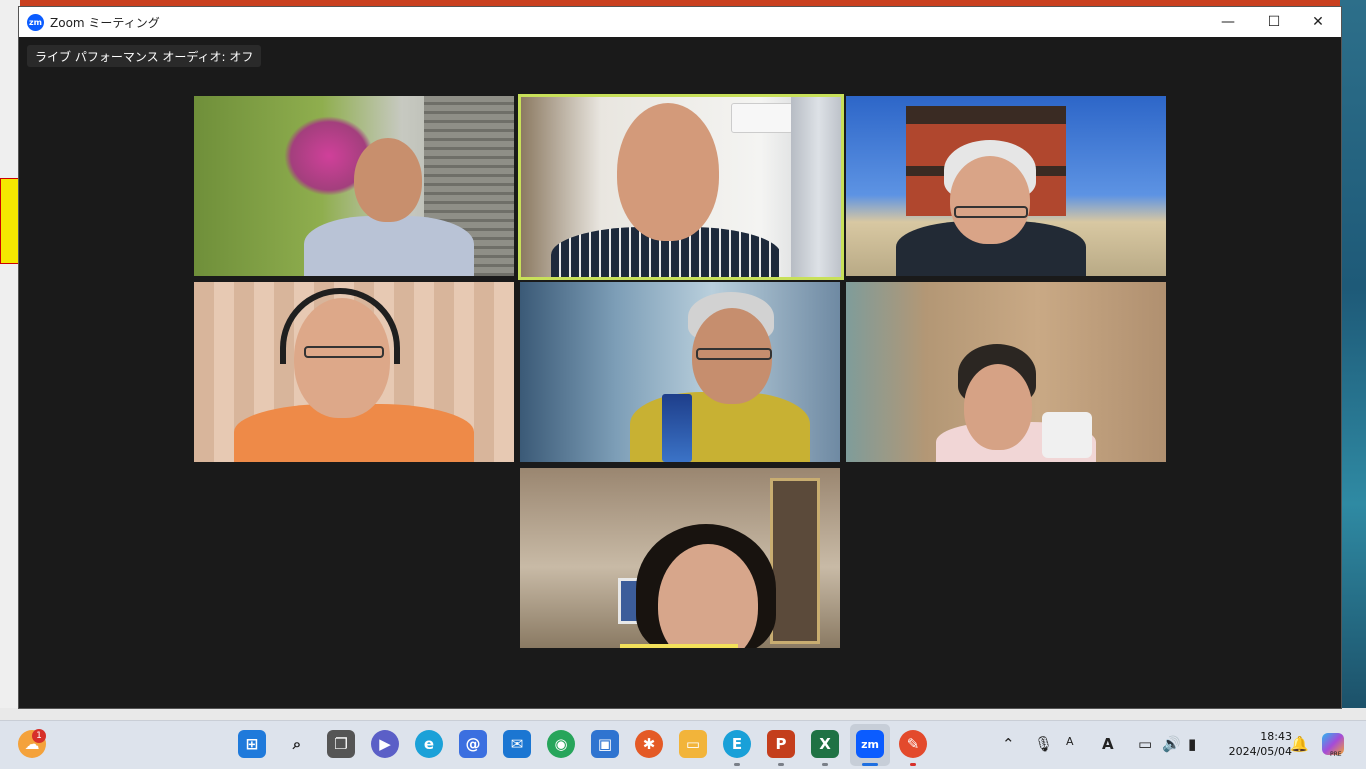 This screenshot has width=1366, height=769. Describe the element at coordinates (297, 744) in the screenshot. I see `search-icon: ⌕` at that location.